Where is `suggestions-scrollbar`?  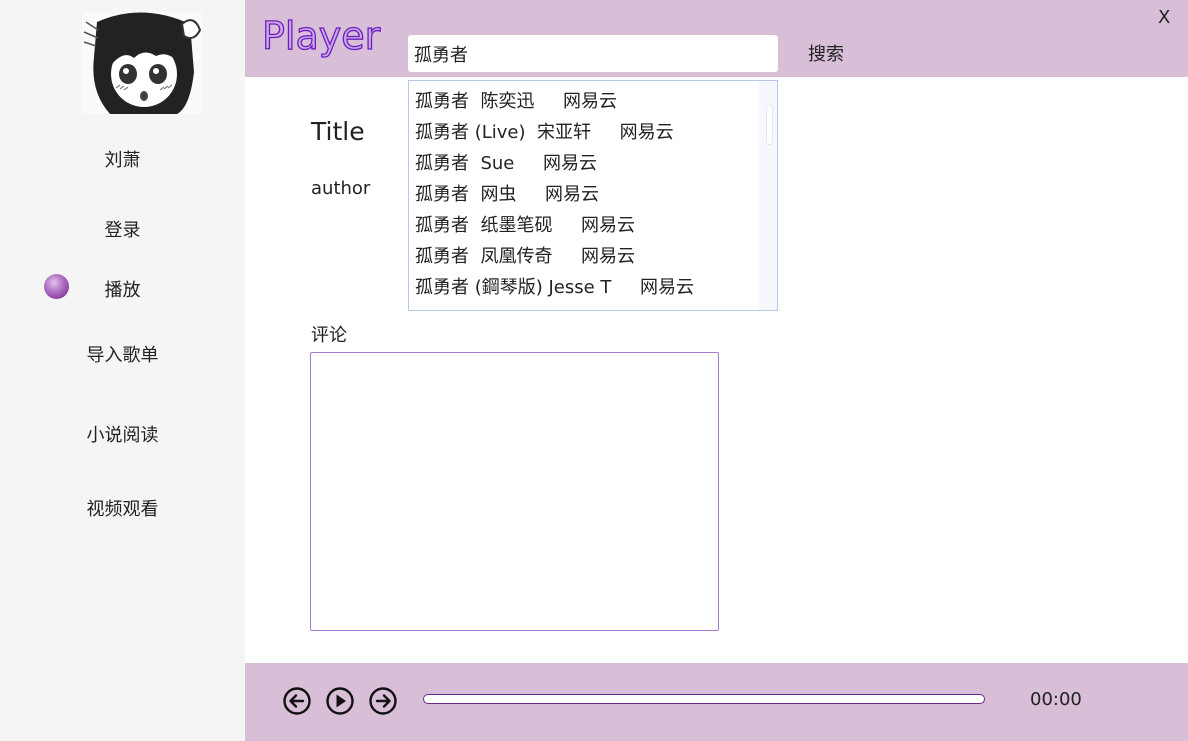 suggestions-scrollbar is located at coordinates (768, 195).